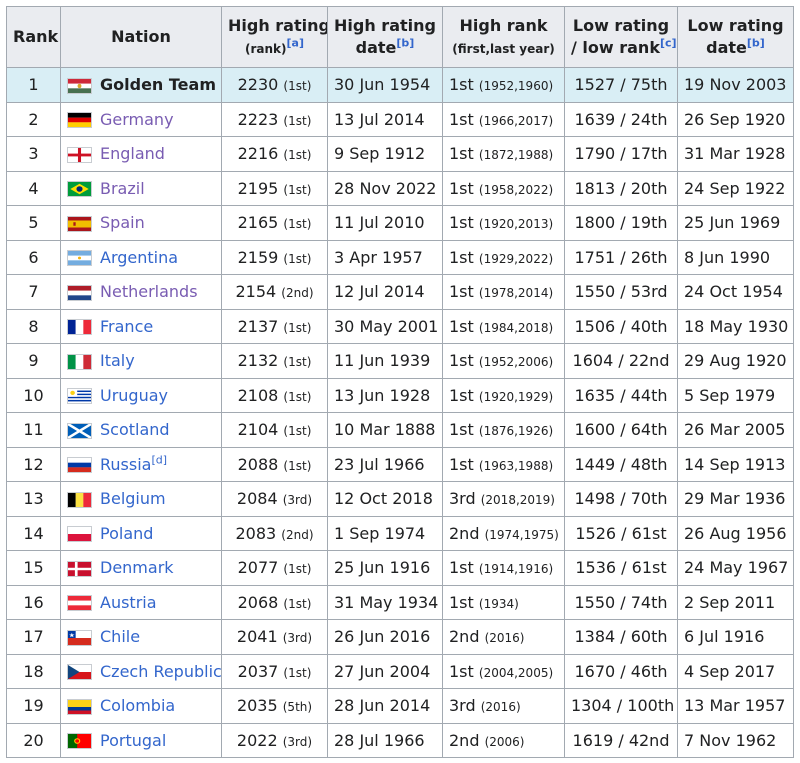  What do you see at coordinates (141, 37) in the screenshot?
I see `header-nation: Nation` at bounding box center [141, 37].